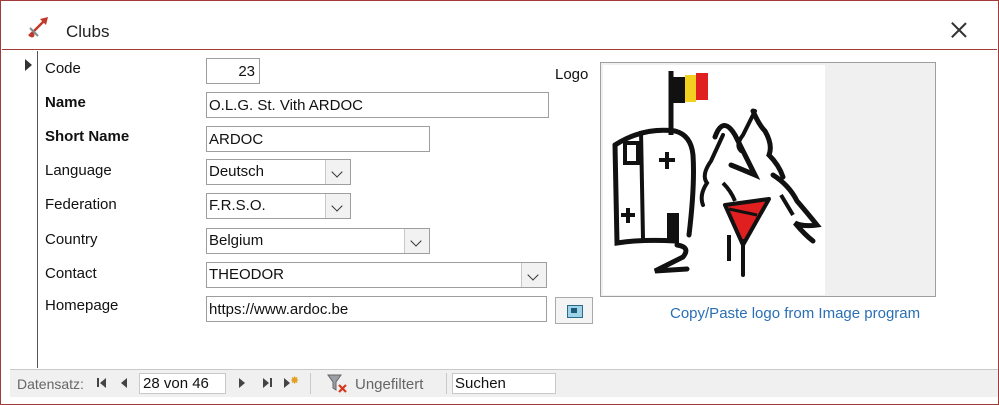 This screenshot has width=999, height=405. Describe the element at coordinates (959, 31) in the screenshot. I see `close-icon` at that location.